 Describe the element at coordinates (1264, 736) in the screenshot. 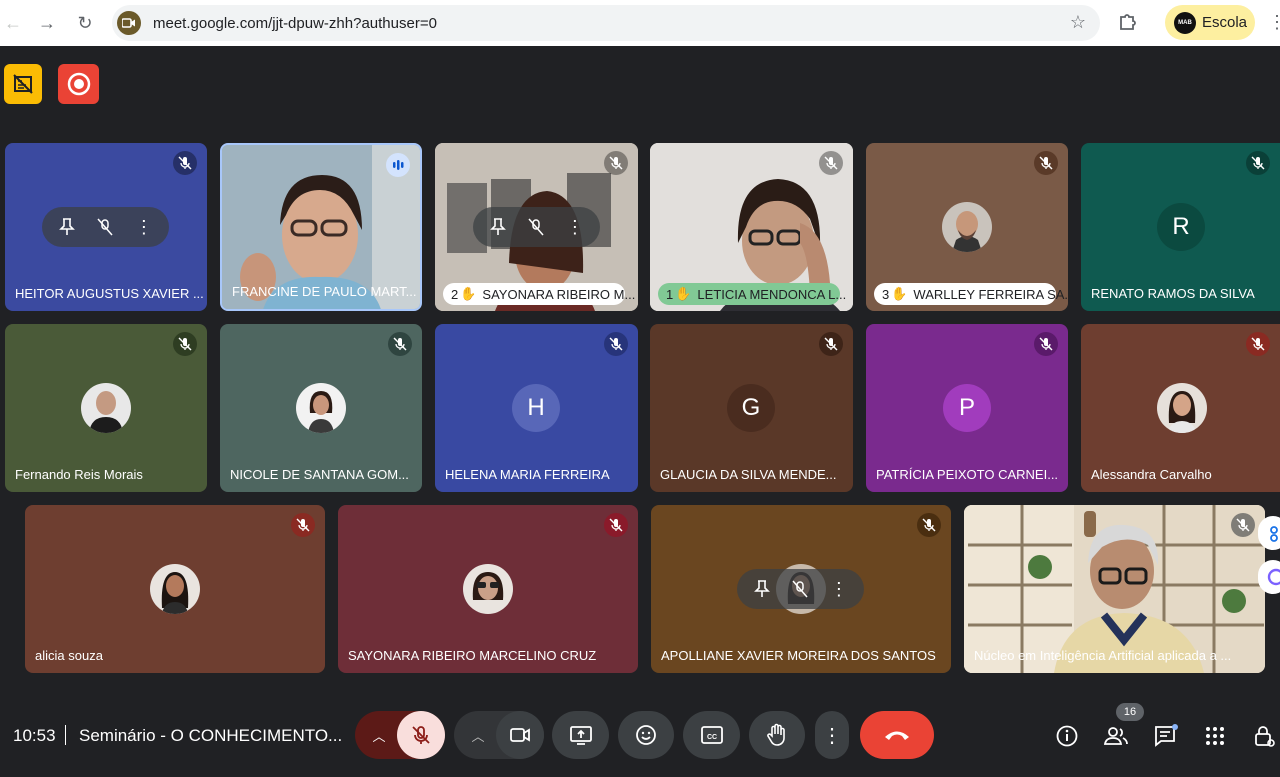

I see `host-controls-lock-icon` at that location.